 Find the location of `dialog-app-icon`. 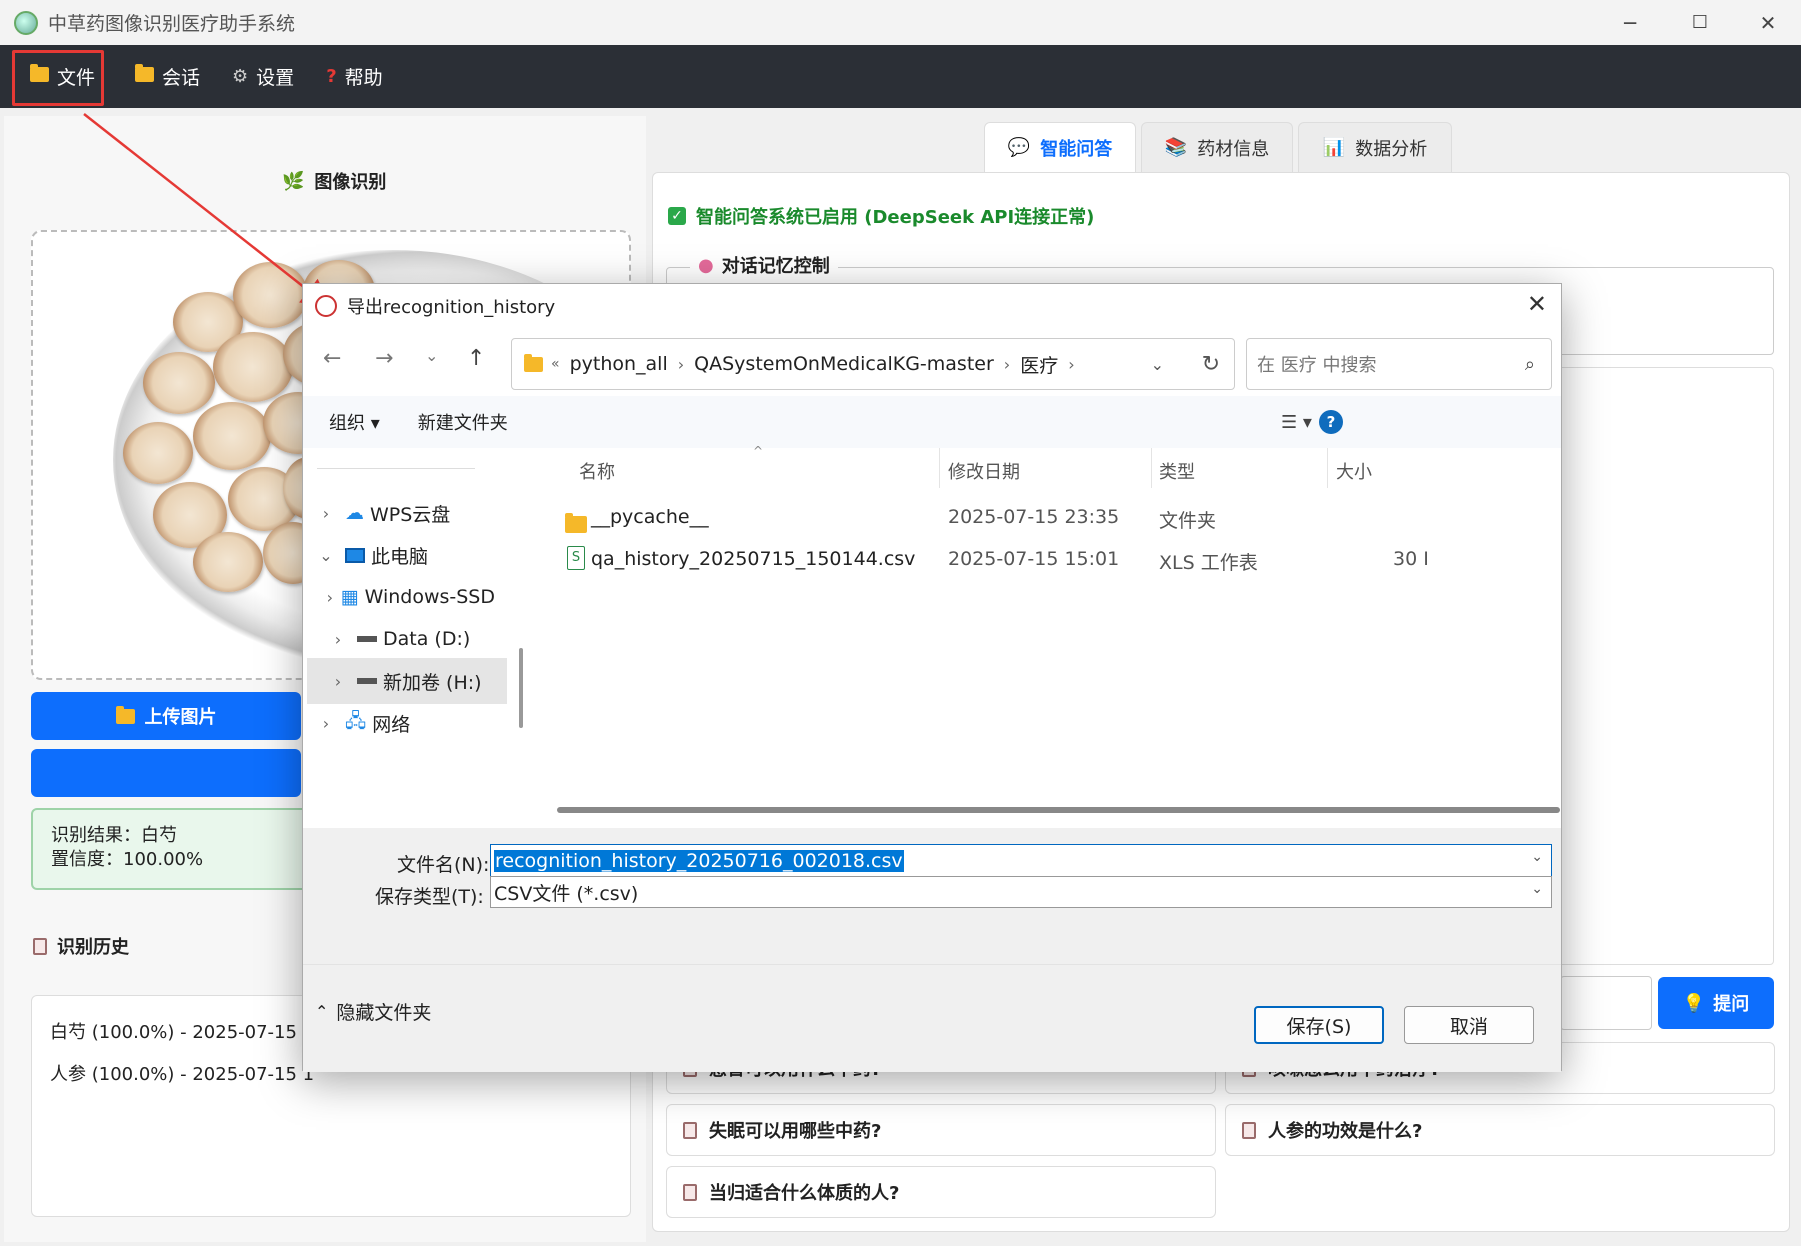

dialog-app-icon is located at coordinates (326, 306).